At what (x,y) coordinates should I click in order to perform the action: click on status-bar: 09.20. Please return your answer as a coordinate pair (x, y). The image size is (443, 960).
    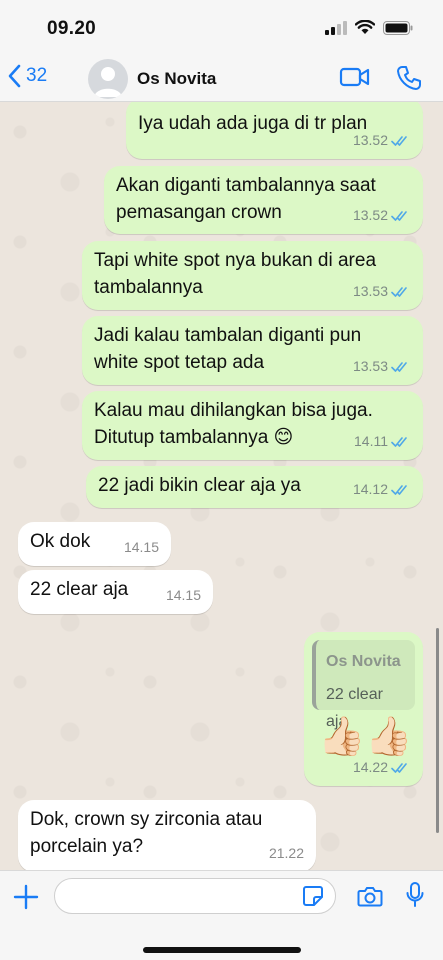
    Looking at the image, I should click on (221, 28).